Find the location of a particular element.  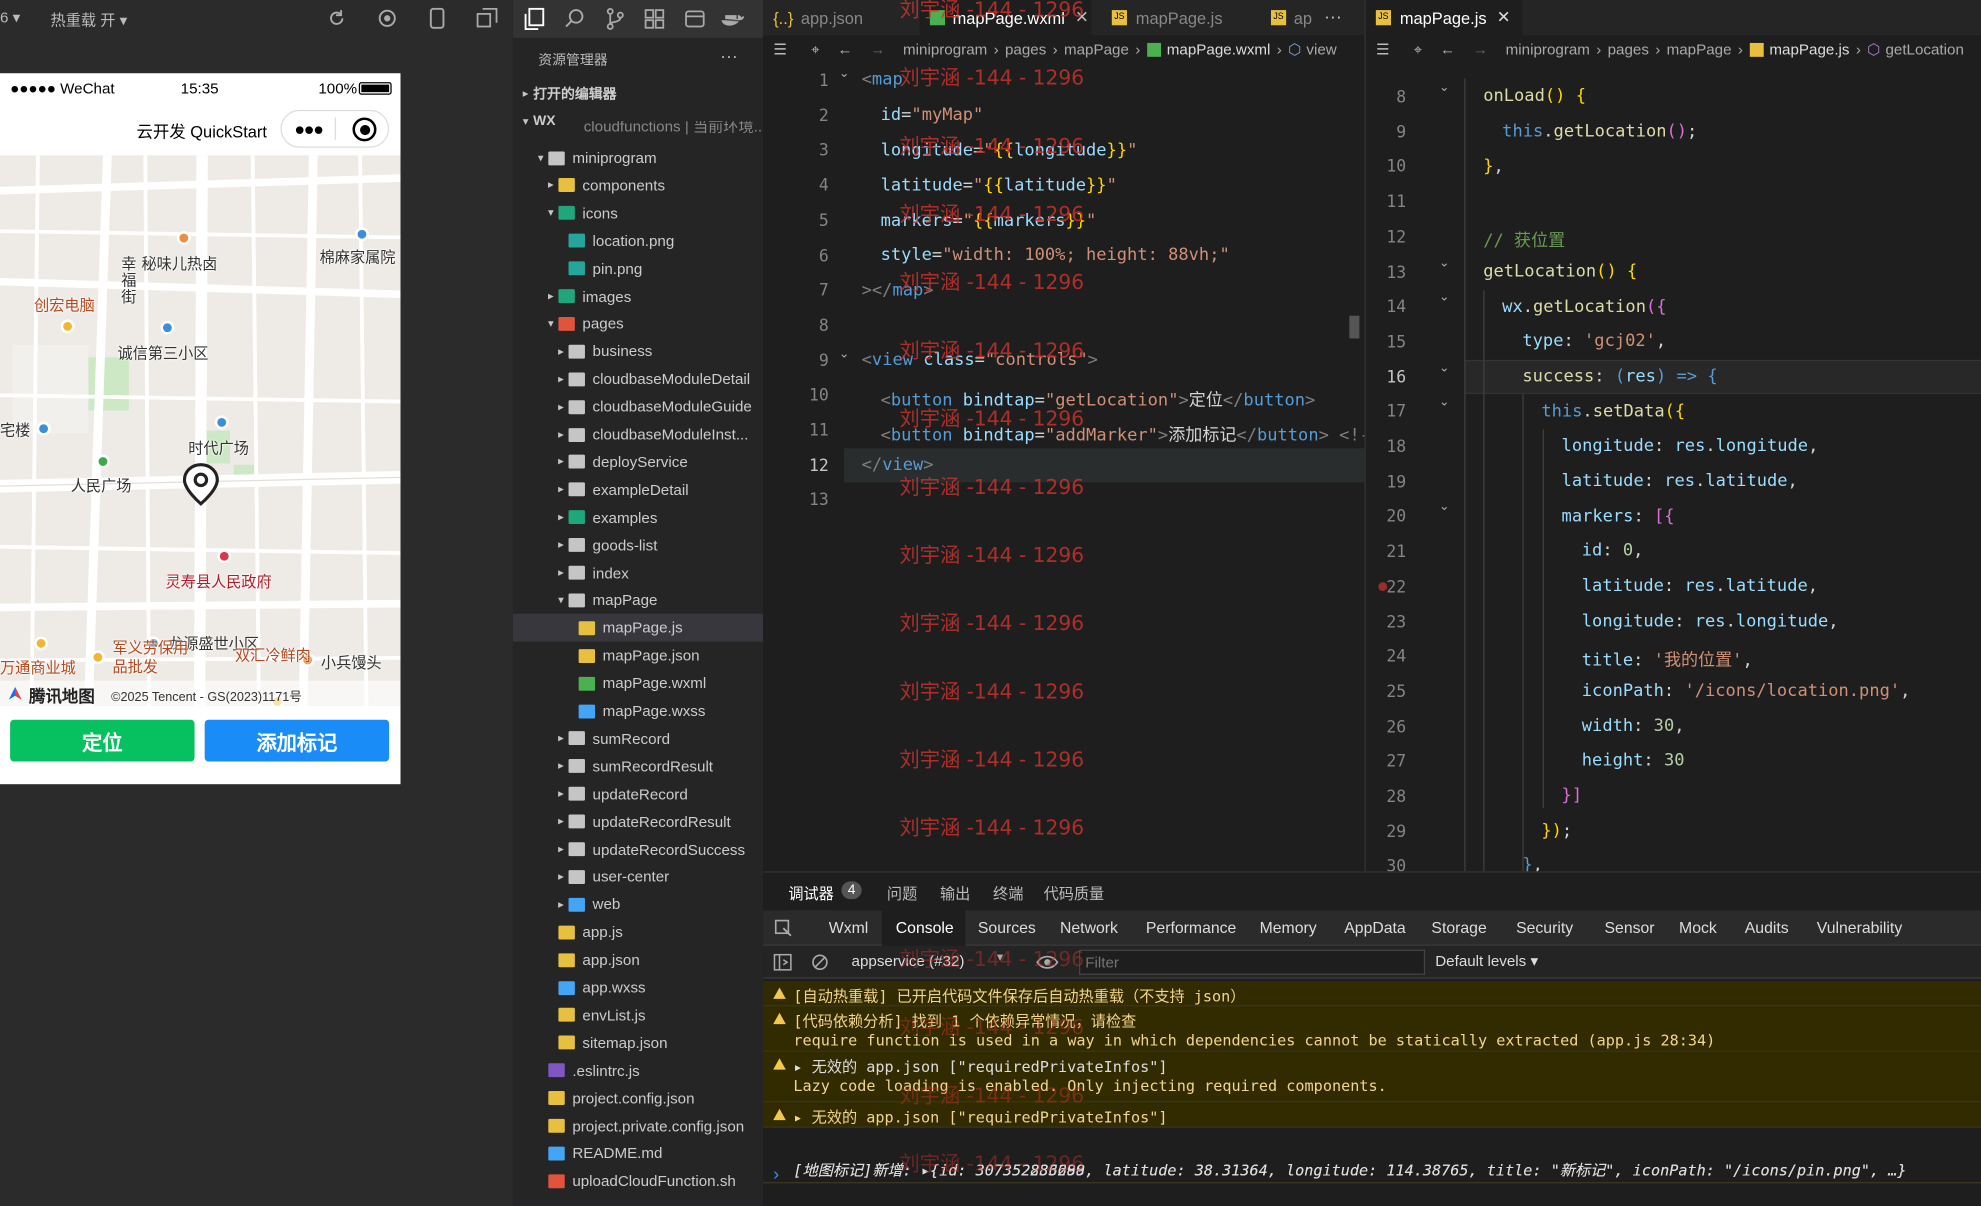

breadcrumb-item: mapPage.js is located at coordinates (1809, 49).